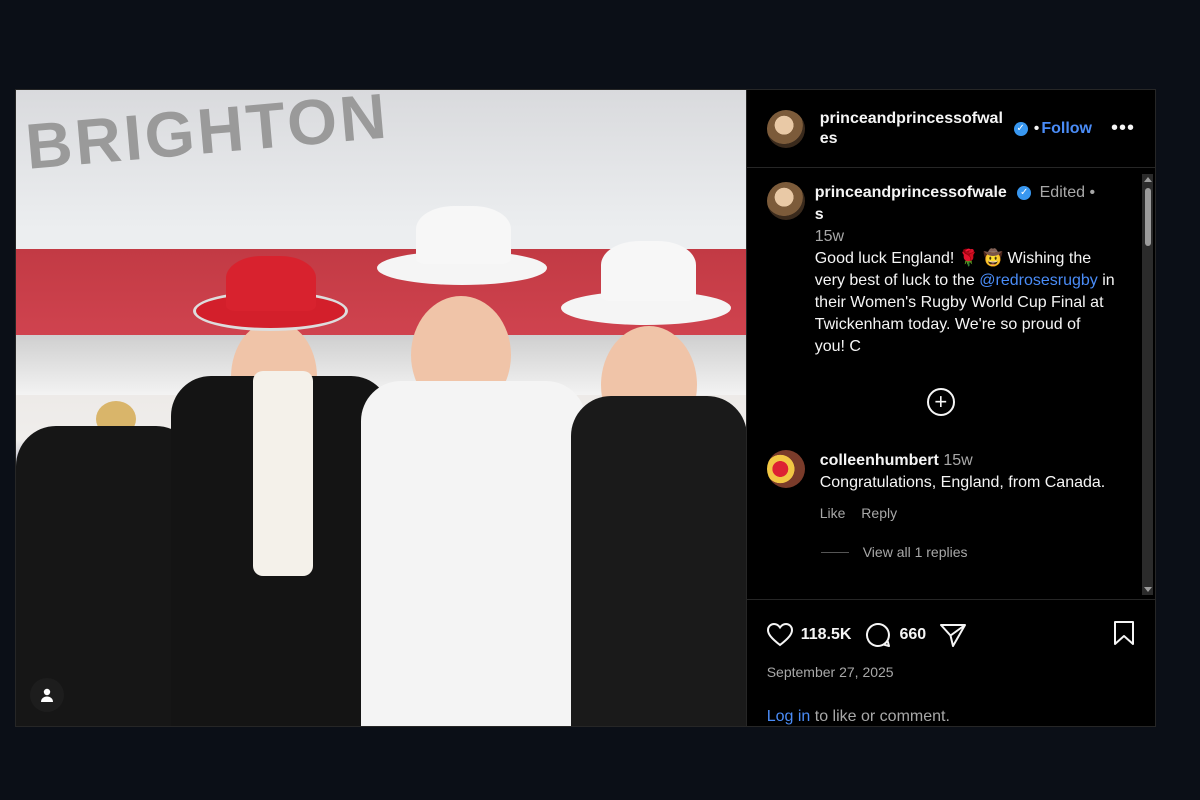 The width and height of the screenshot is (1200, 800). Describe the element at coordinates (785, 469) in the screenshot. I see `comment-avatar` at that location.